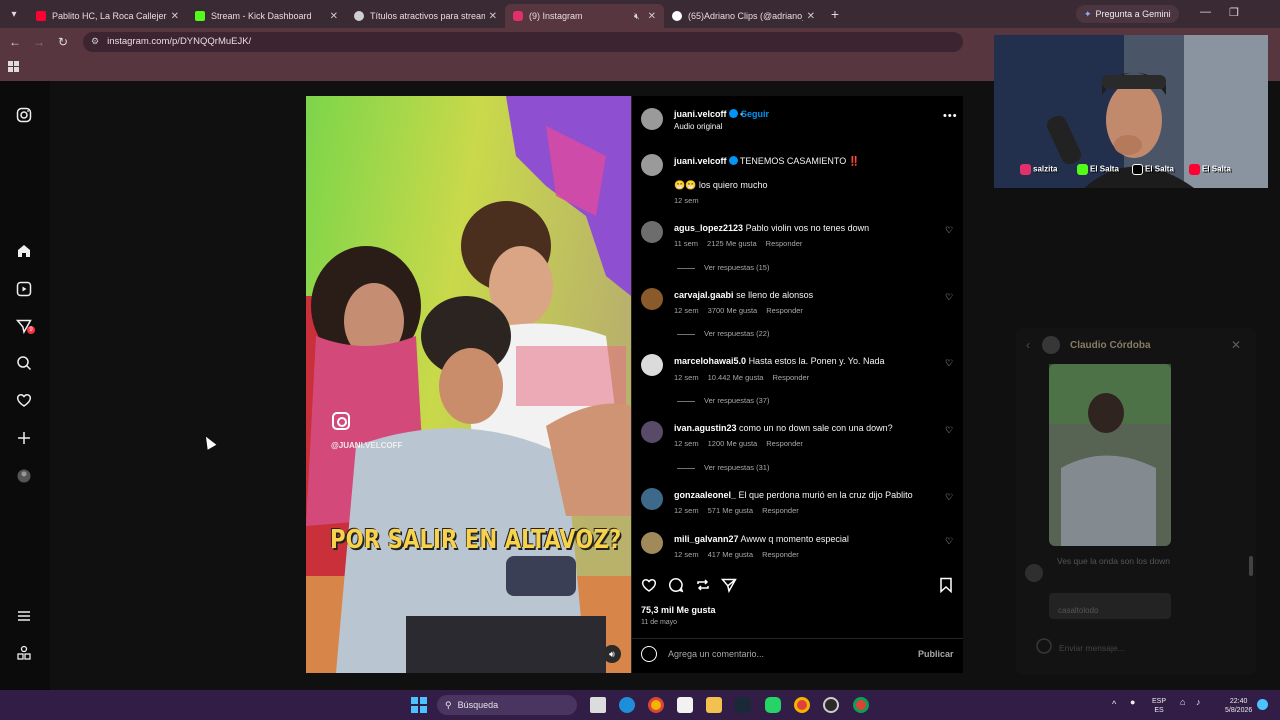 The image size is (1280, 720). I want to click on taskbar-search-box: ⚲ Búsqueda, so click(507, 705).